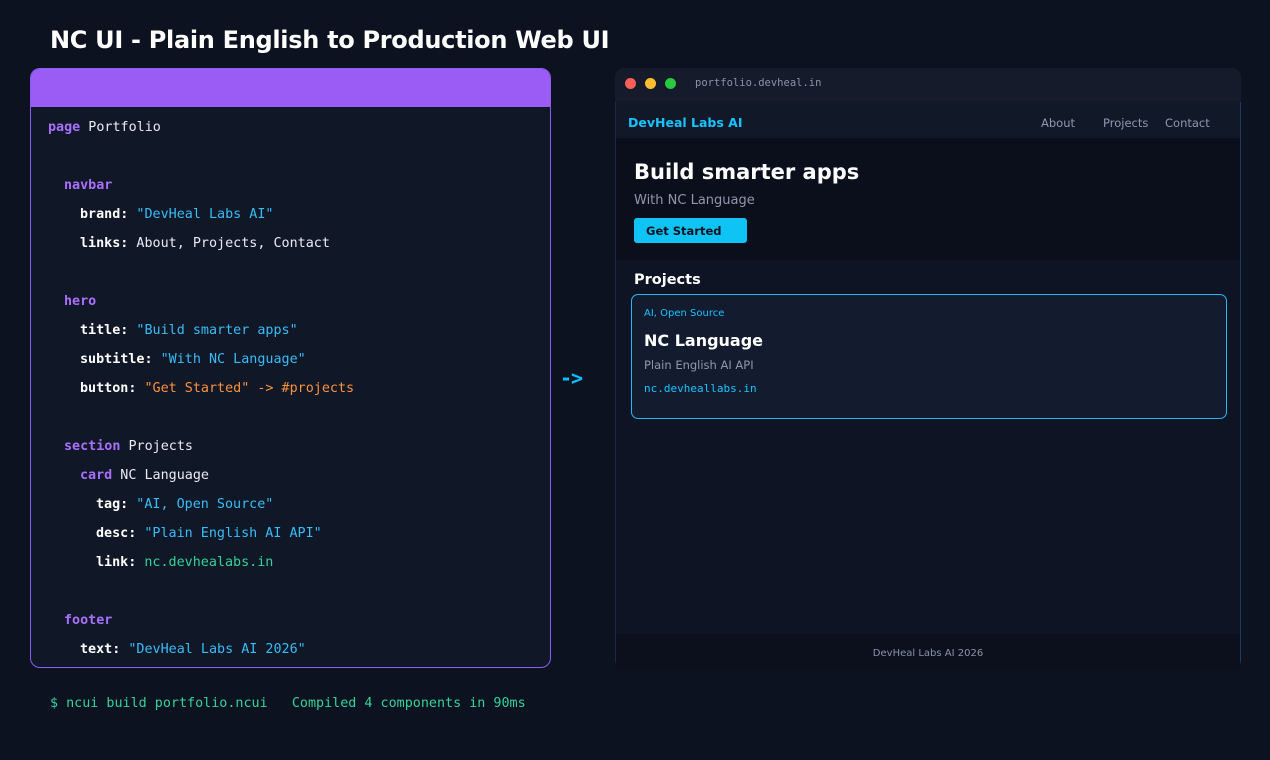  What do you see at coordinates (928, 120) in the screenshot?
I see `site-navbar: DevHeal Labs AI About Projects Contact` at bounding box center [928, 120].